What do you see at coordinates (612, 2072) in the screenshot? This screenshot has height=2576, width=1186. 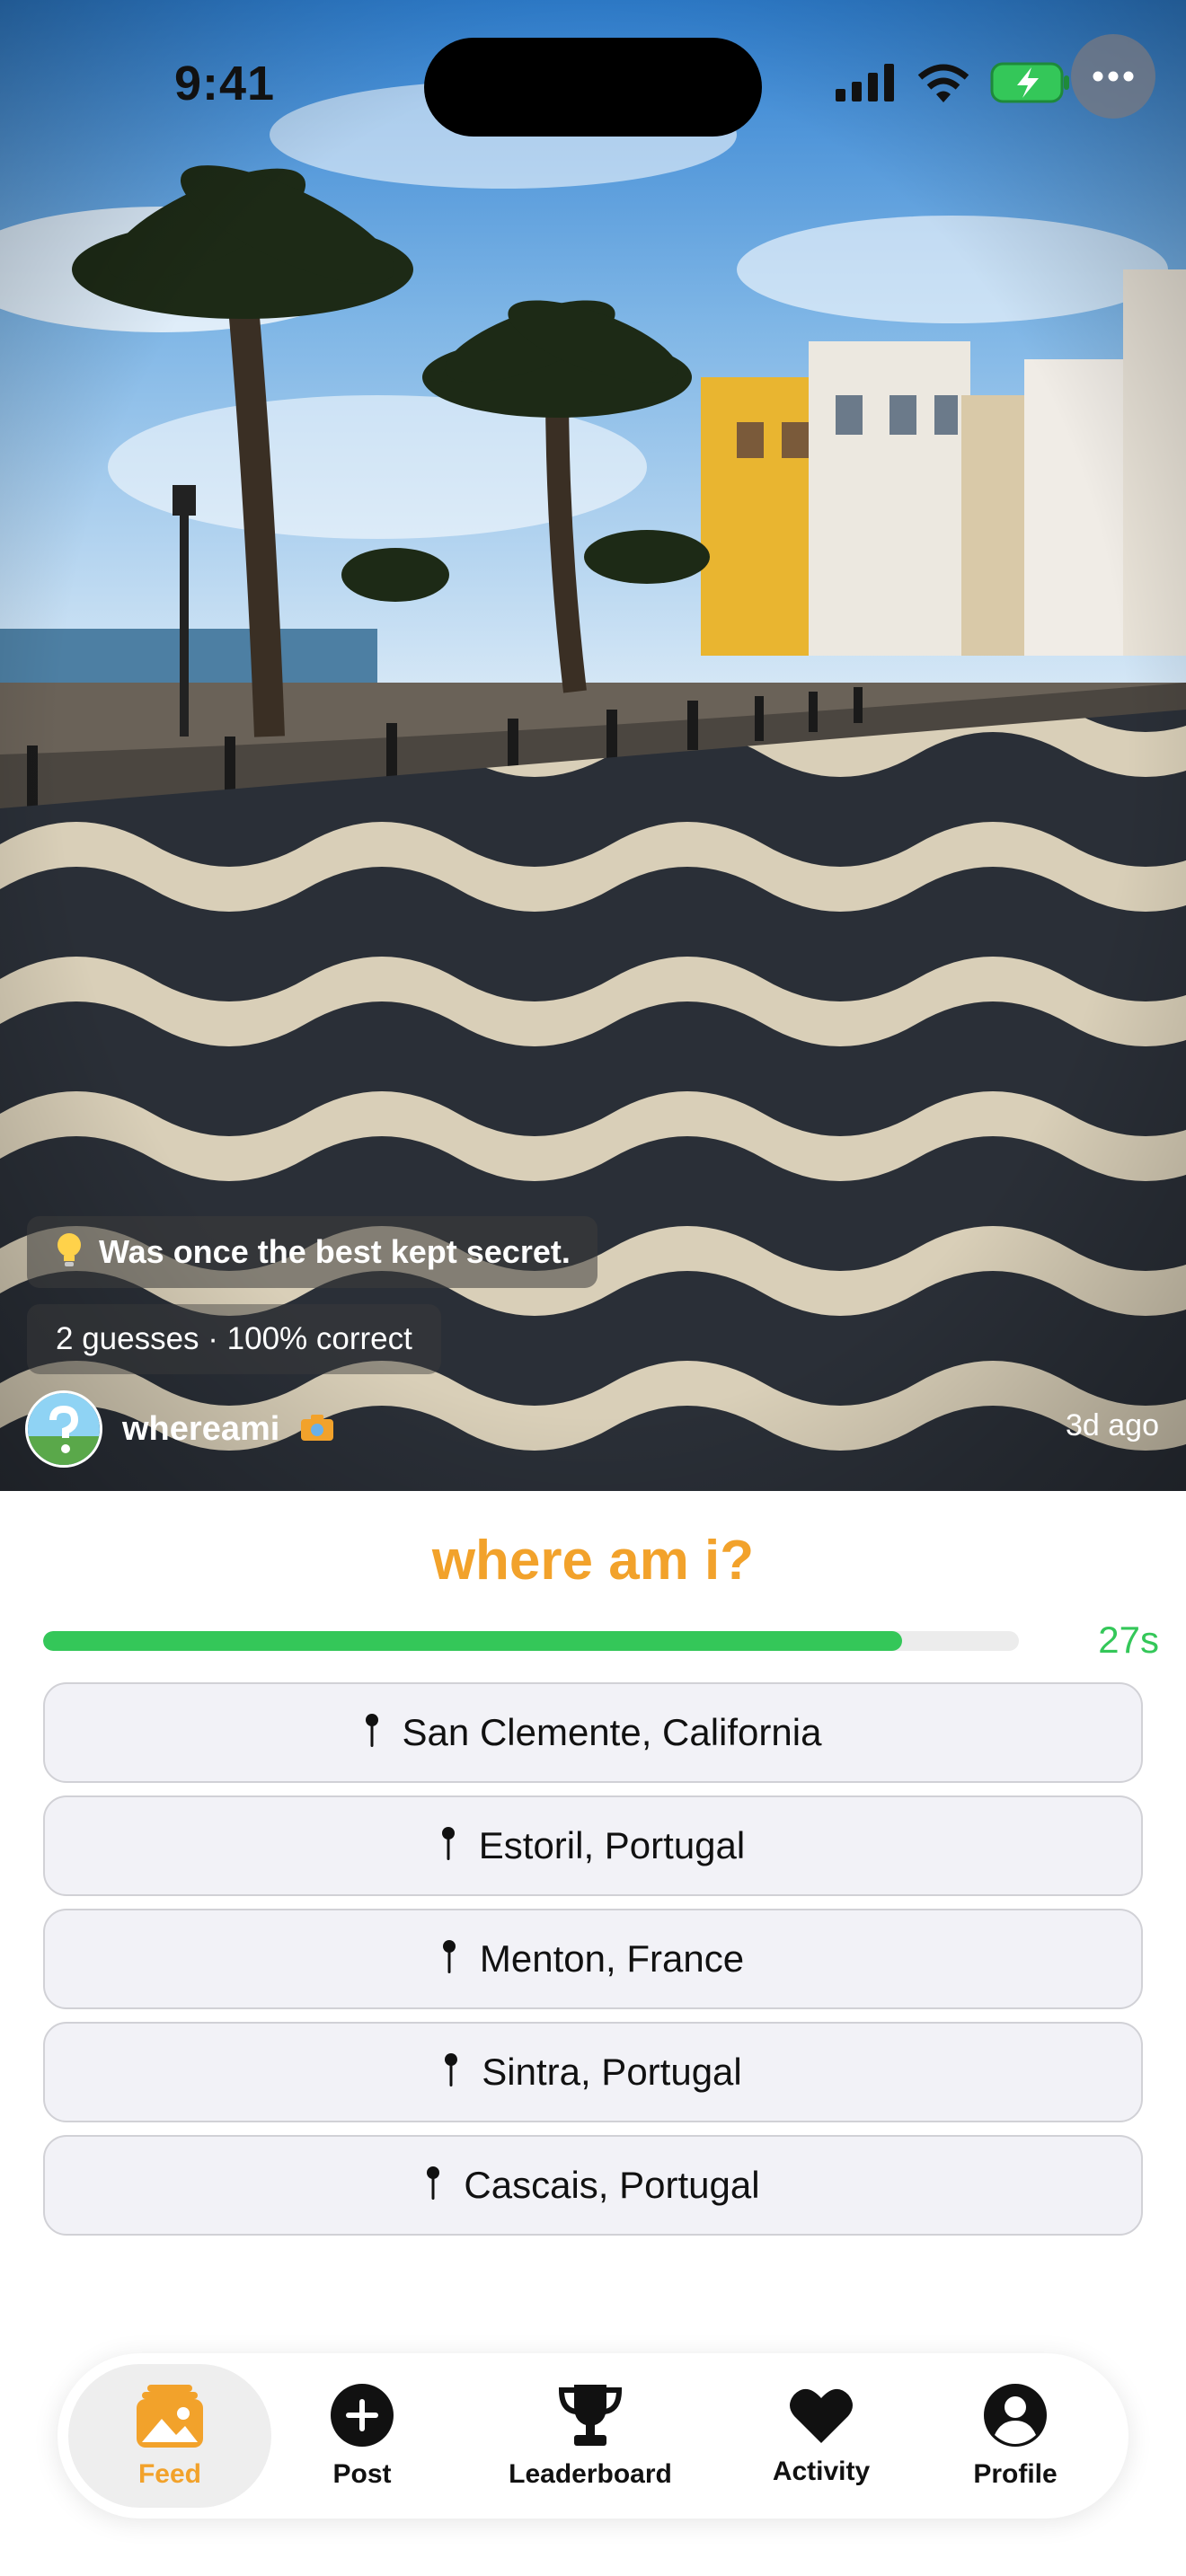 I see `option-label: Sintra, Portugal` at bounding box center [612, 2072].